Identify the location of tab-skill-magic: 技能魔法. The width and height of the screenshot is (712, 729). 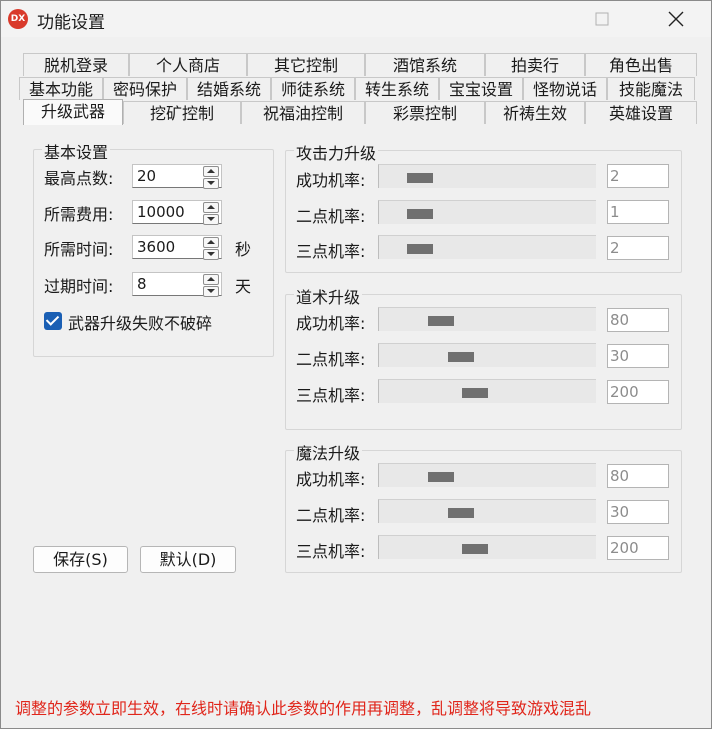
(651, 88).